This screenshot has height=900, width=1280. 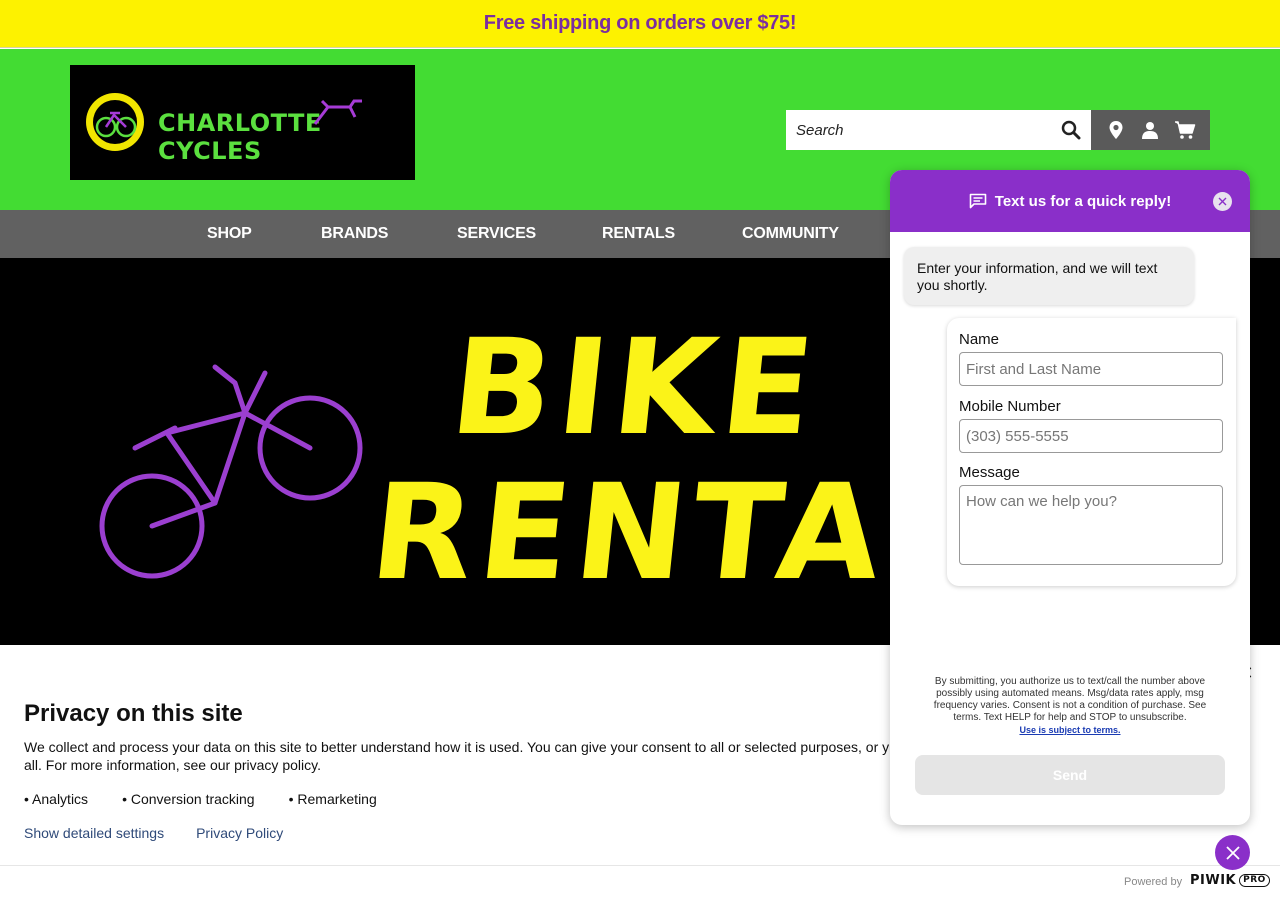 What do you see at coordinates (229, 234) in the screenshot?
I see `nav-item-shop: SHOP` at bounding box center [229, 234].